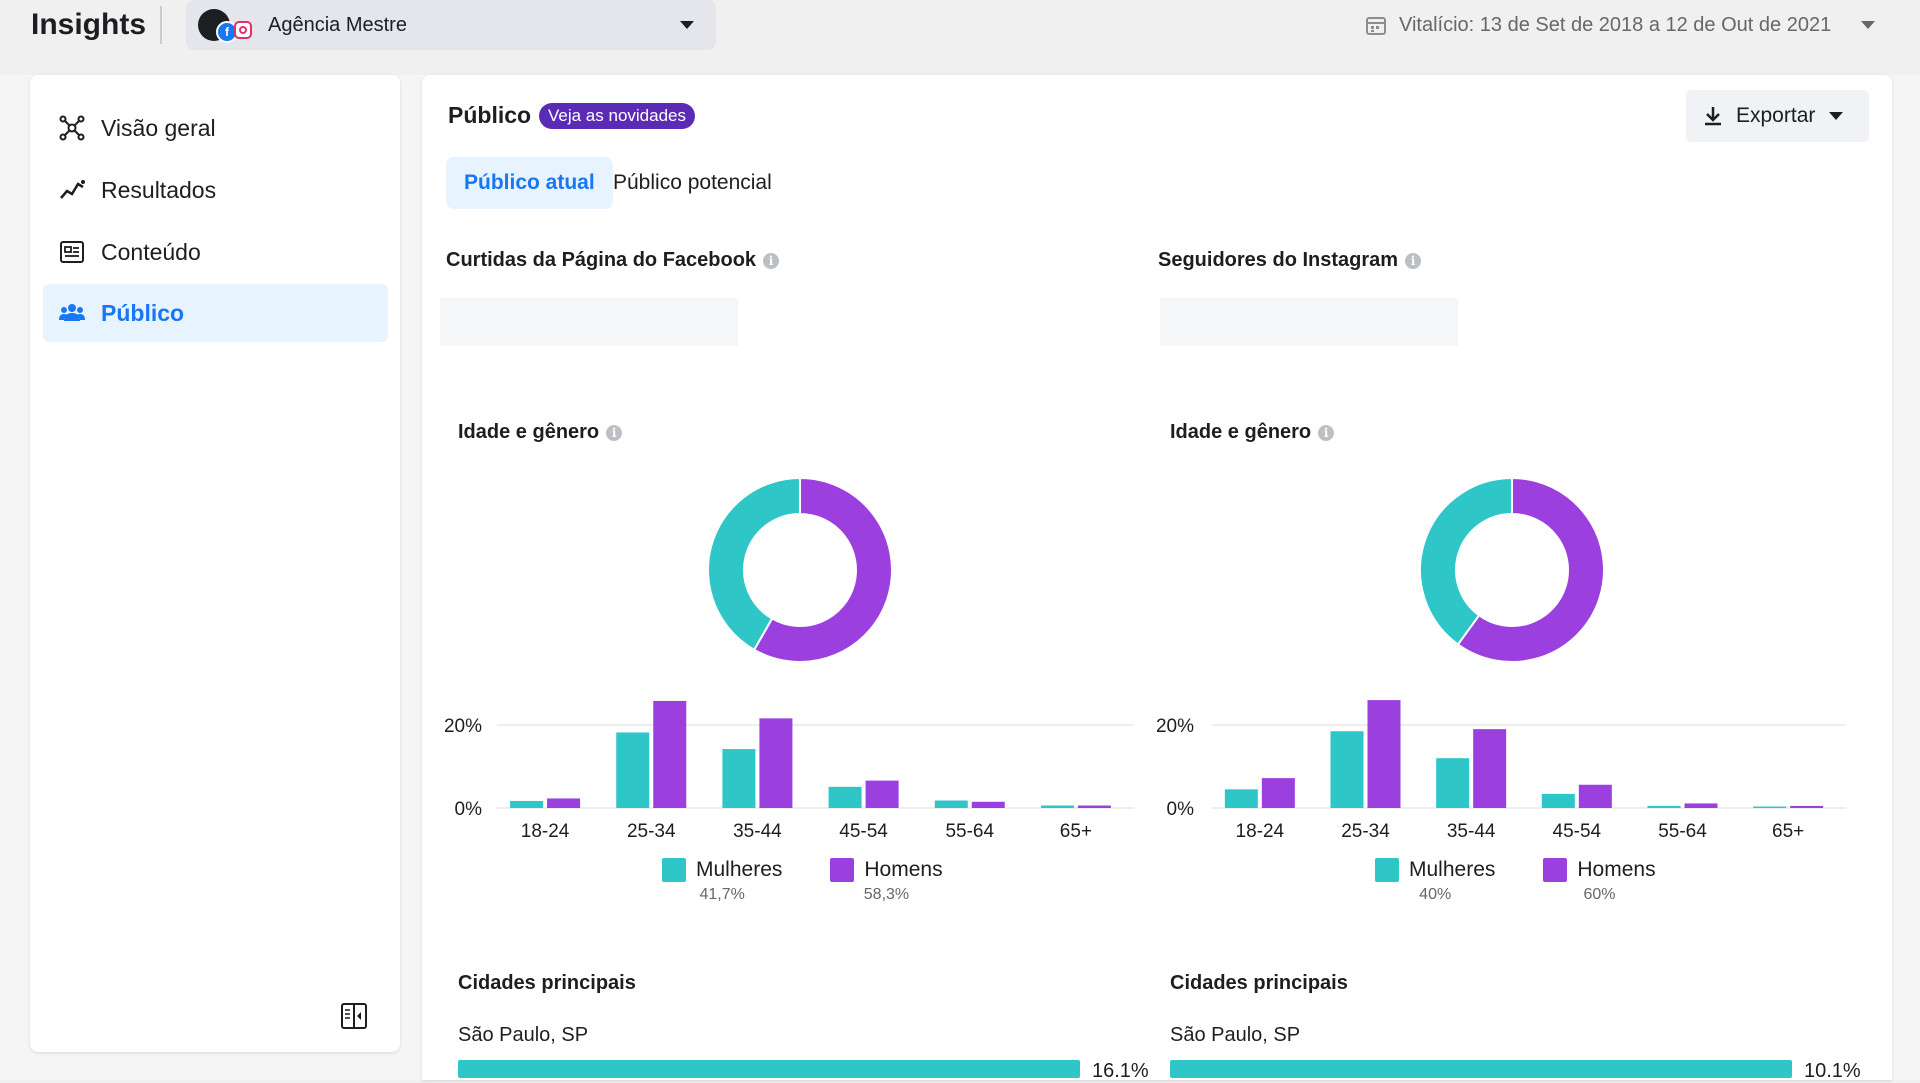 The image size is (1920, 1083). I want to click on facebook-top-cities-title: Cidades principais, so click(547, 983).